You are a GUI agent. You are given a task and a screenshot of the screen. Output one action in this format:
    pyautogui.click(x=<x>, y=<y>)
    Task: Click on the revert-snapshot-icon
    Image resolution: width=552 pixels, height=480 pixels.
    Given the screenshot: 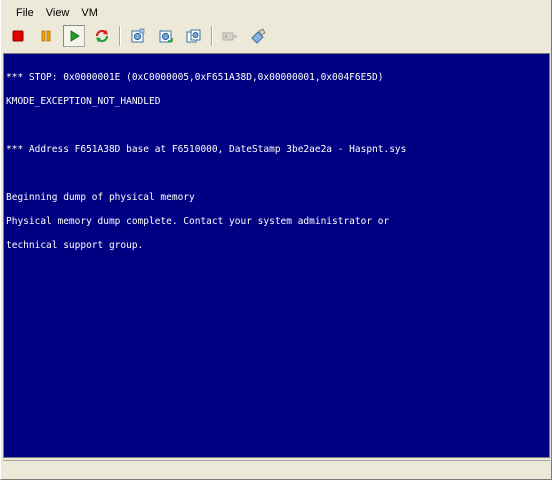 What is the action you would take?
    pyautogui.click(x=166, y=36)
    